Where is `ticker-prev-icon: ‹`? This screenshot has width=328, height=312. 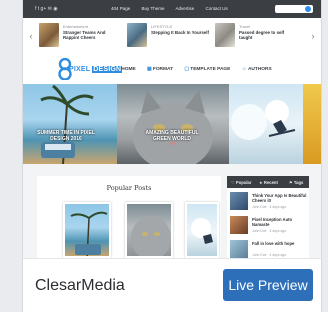
ticker-prev-icon: ‹ is located at coordinates (31, 36).